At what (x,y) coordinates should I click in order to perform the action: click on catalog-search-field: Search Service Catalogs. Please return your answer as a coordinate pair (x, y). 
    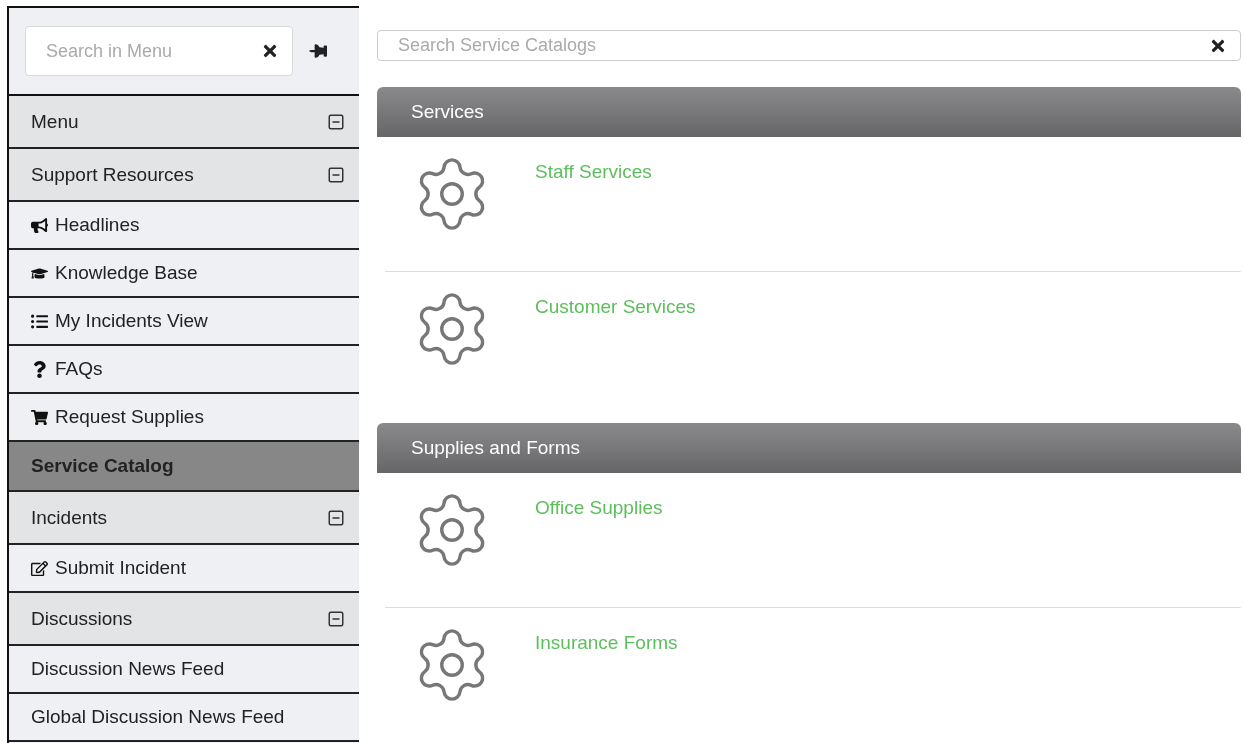
    Looking at the image, I should click on (809, 45).